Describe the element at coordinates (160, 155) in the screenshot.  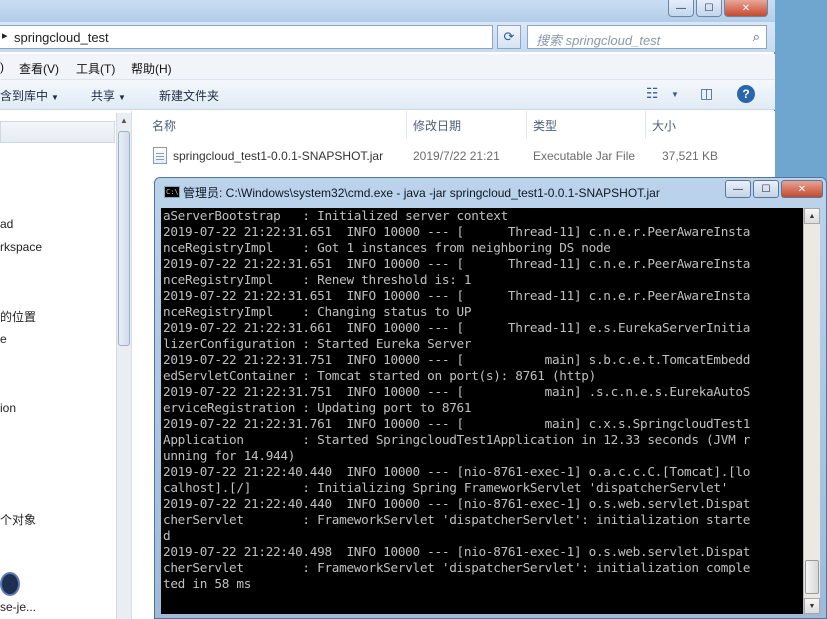
I see `jar-file-icon` at that location.